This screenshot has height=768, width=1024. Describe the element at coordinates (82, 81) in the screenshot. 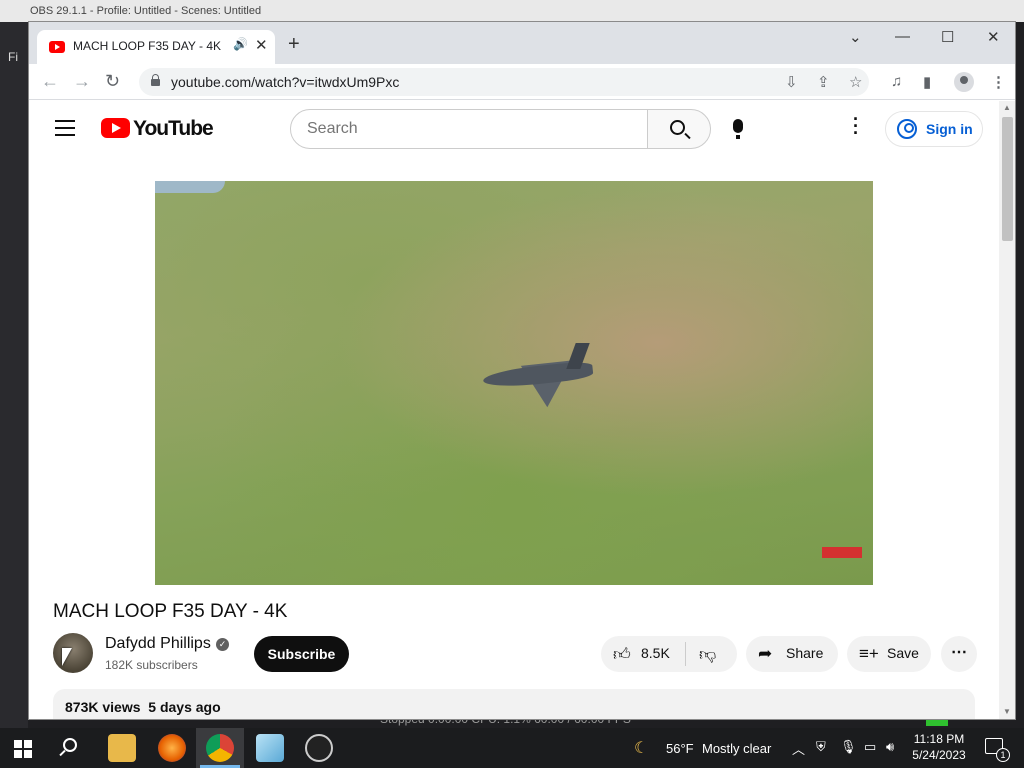

I see `forward-arrow-icon: →` at that location.